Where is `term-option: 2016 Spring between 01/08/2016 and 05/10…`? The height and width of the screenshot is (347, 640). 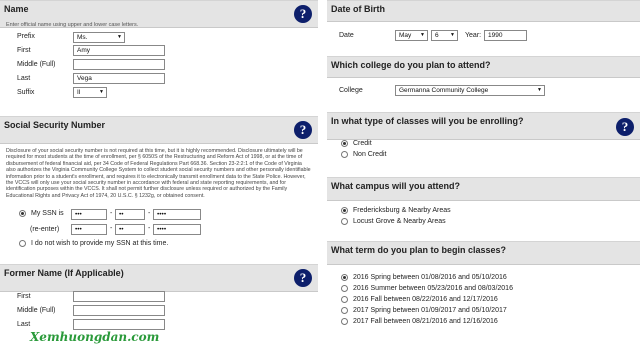
term-option: 2016 Spring between 01/08/2016 and 05/10… is located at coordinates (424, 277).